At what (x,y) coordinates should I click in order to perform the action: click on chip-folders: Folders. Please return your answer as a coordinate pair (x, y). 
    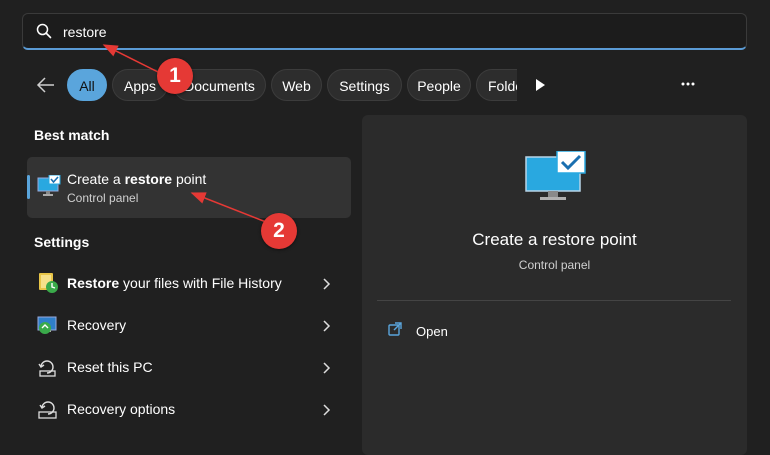
    Looking at the image, I should click on (496, 85).